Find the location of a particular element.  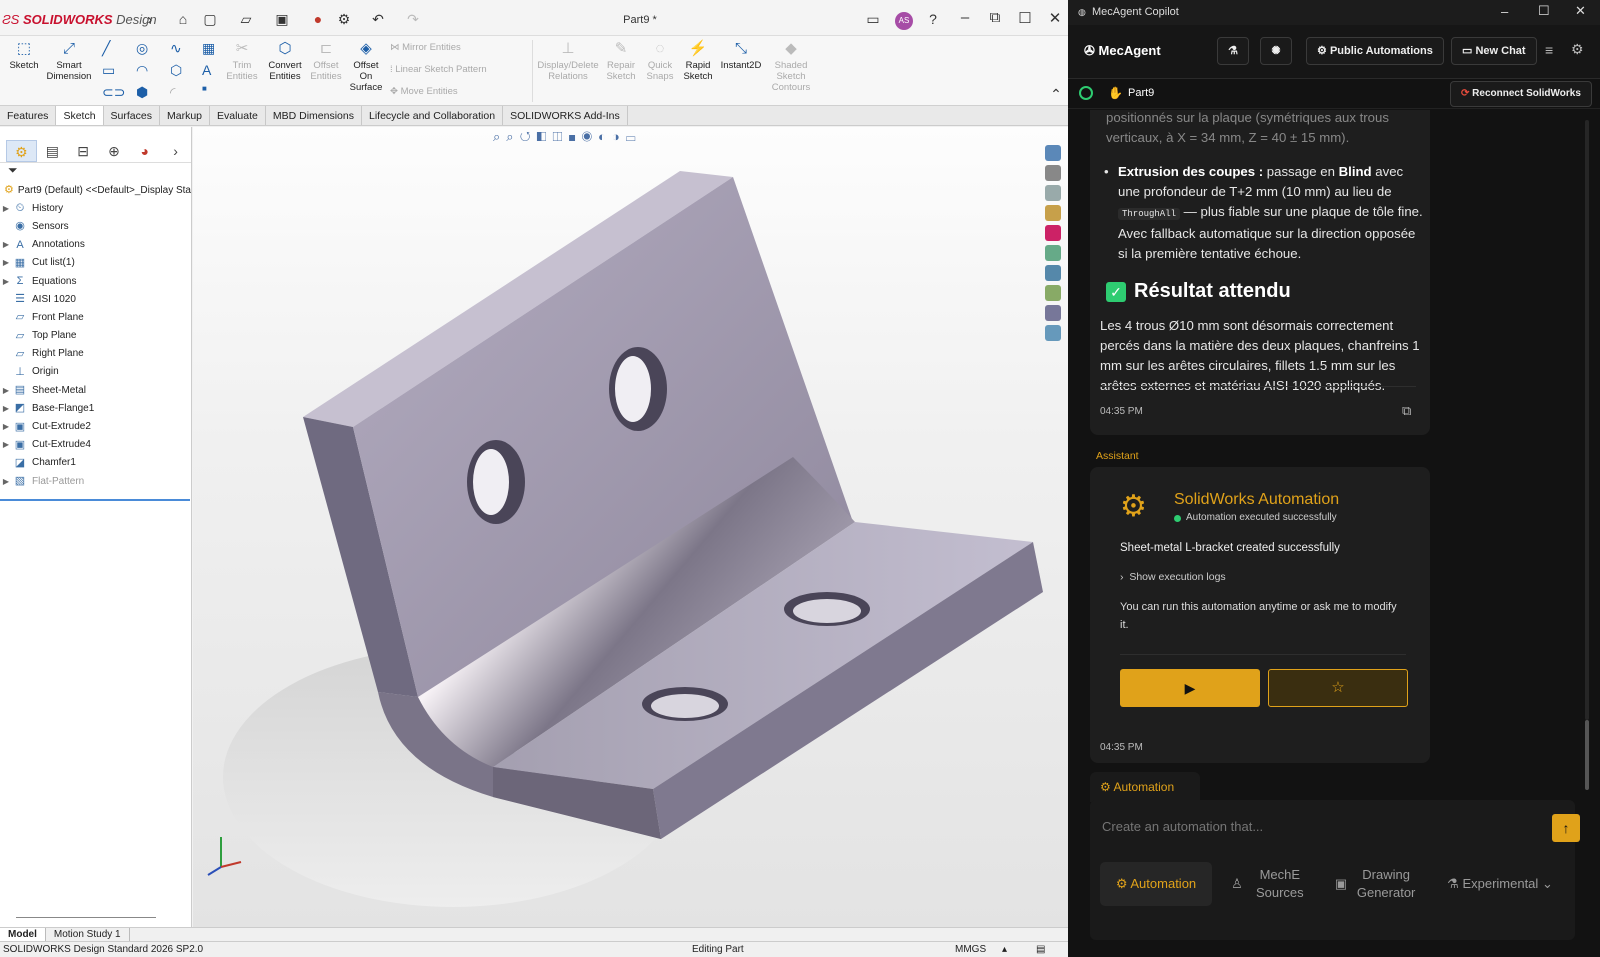

filter-icon: ⏷ is located at coordinates (95, 172).